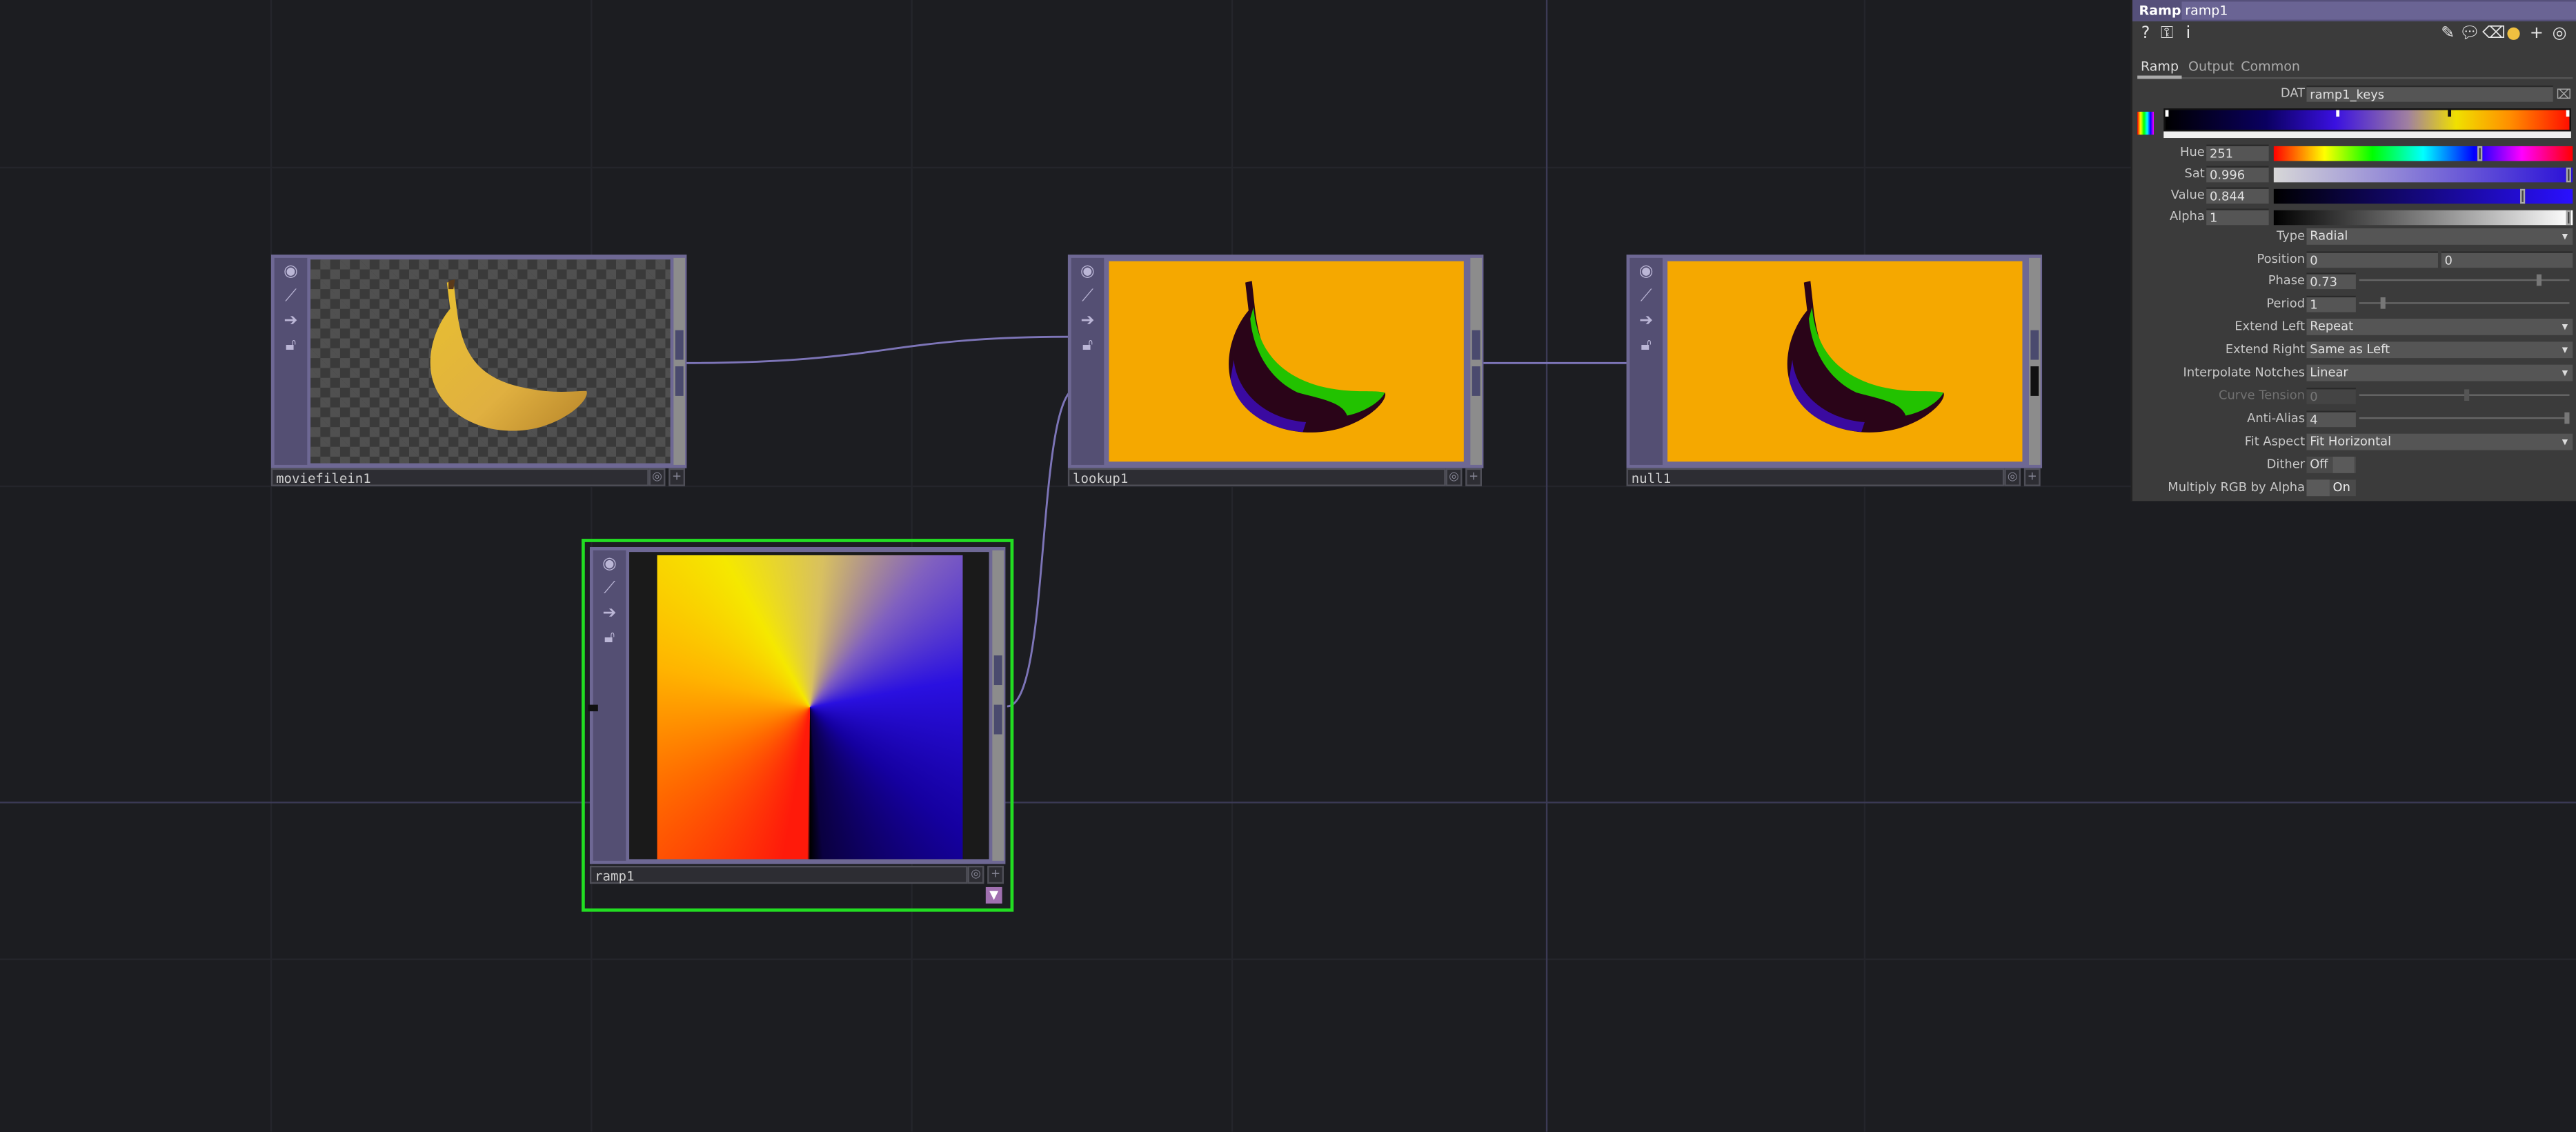  I want to click on alpha-slider, so click(2423, 218).